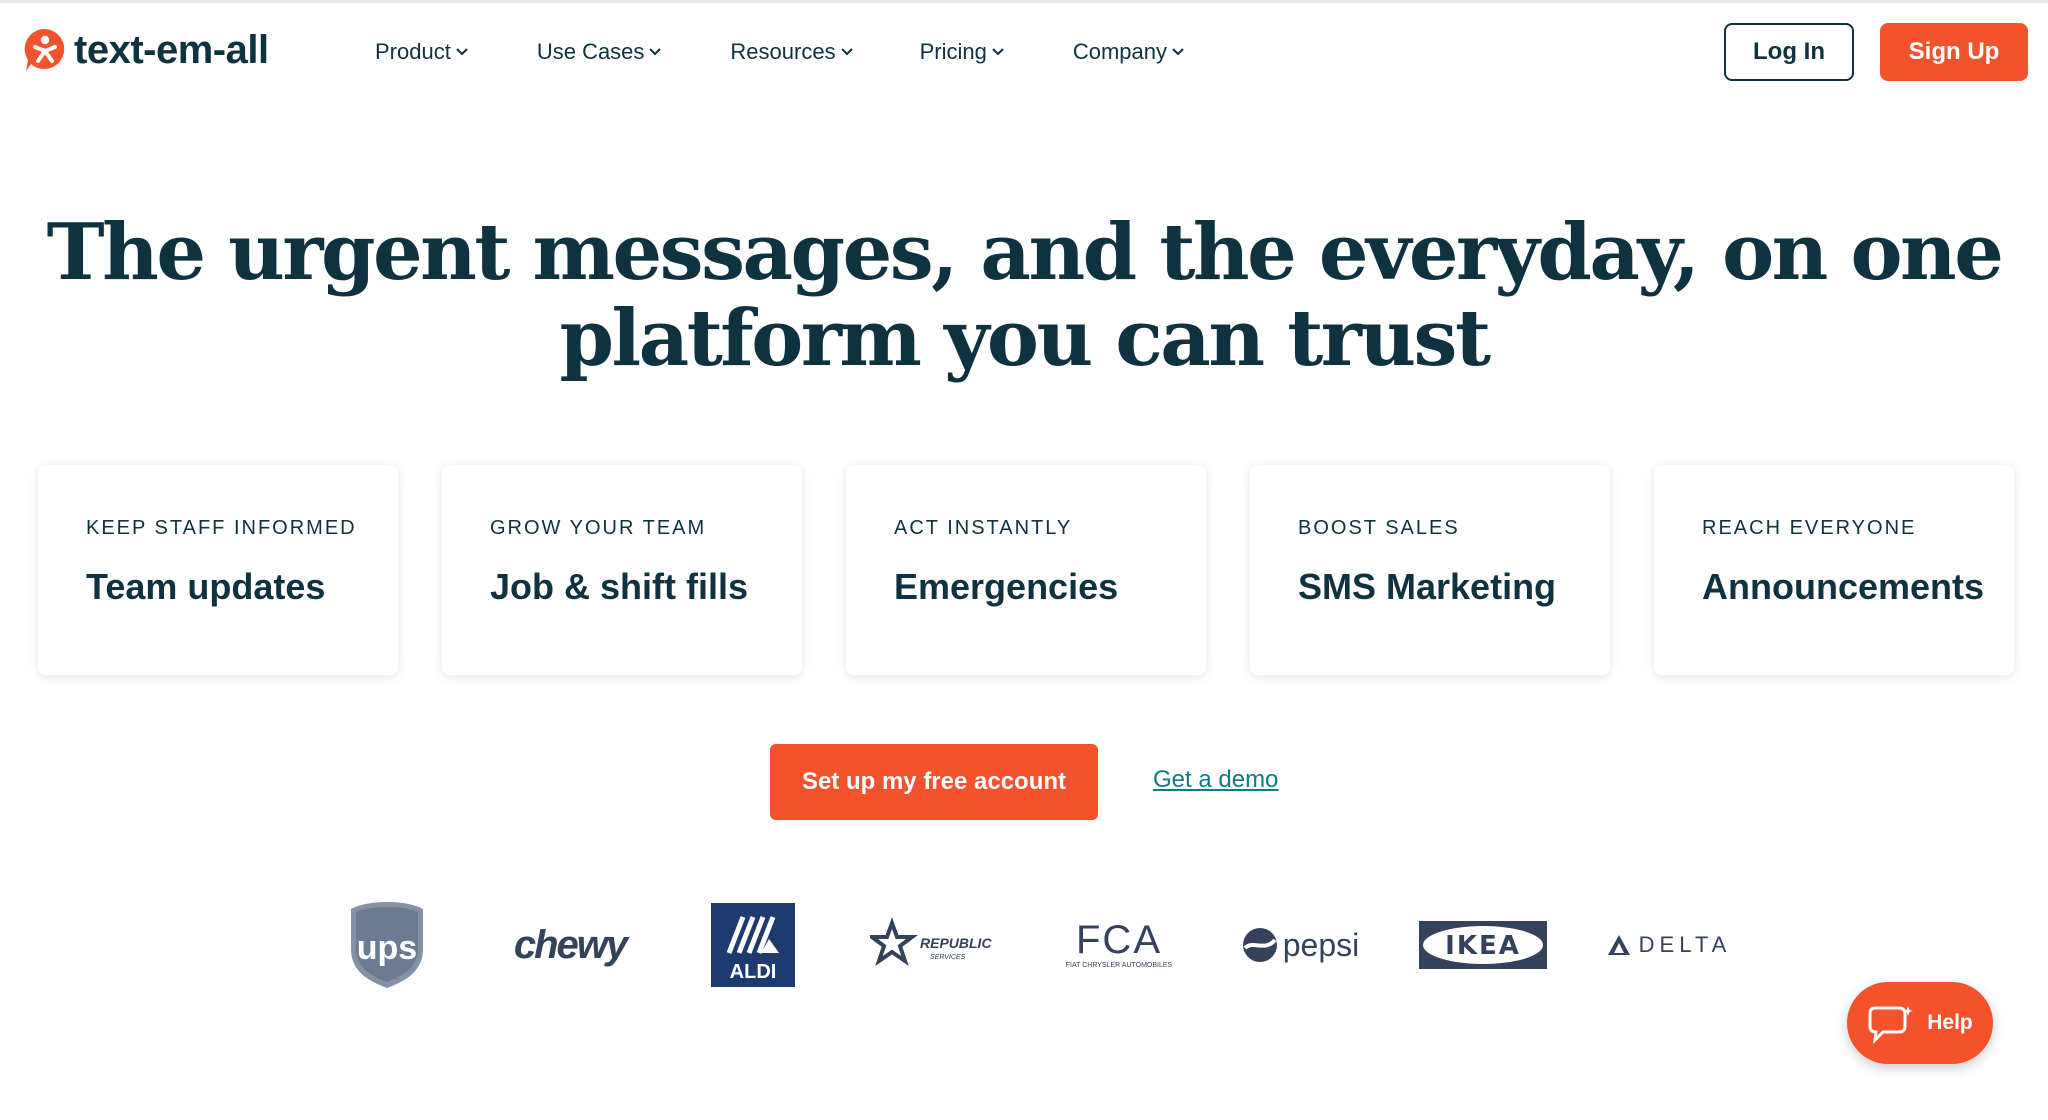 The height and width of the screenshot is (1120, 2048). I want to click on nav-resources: Resources, so click(791, 52).